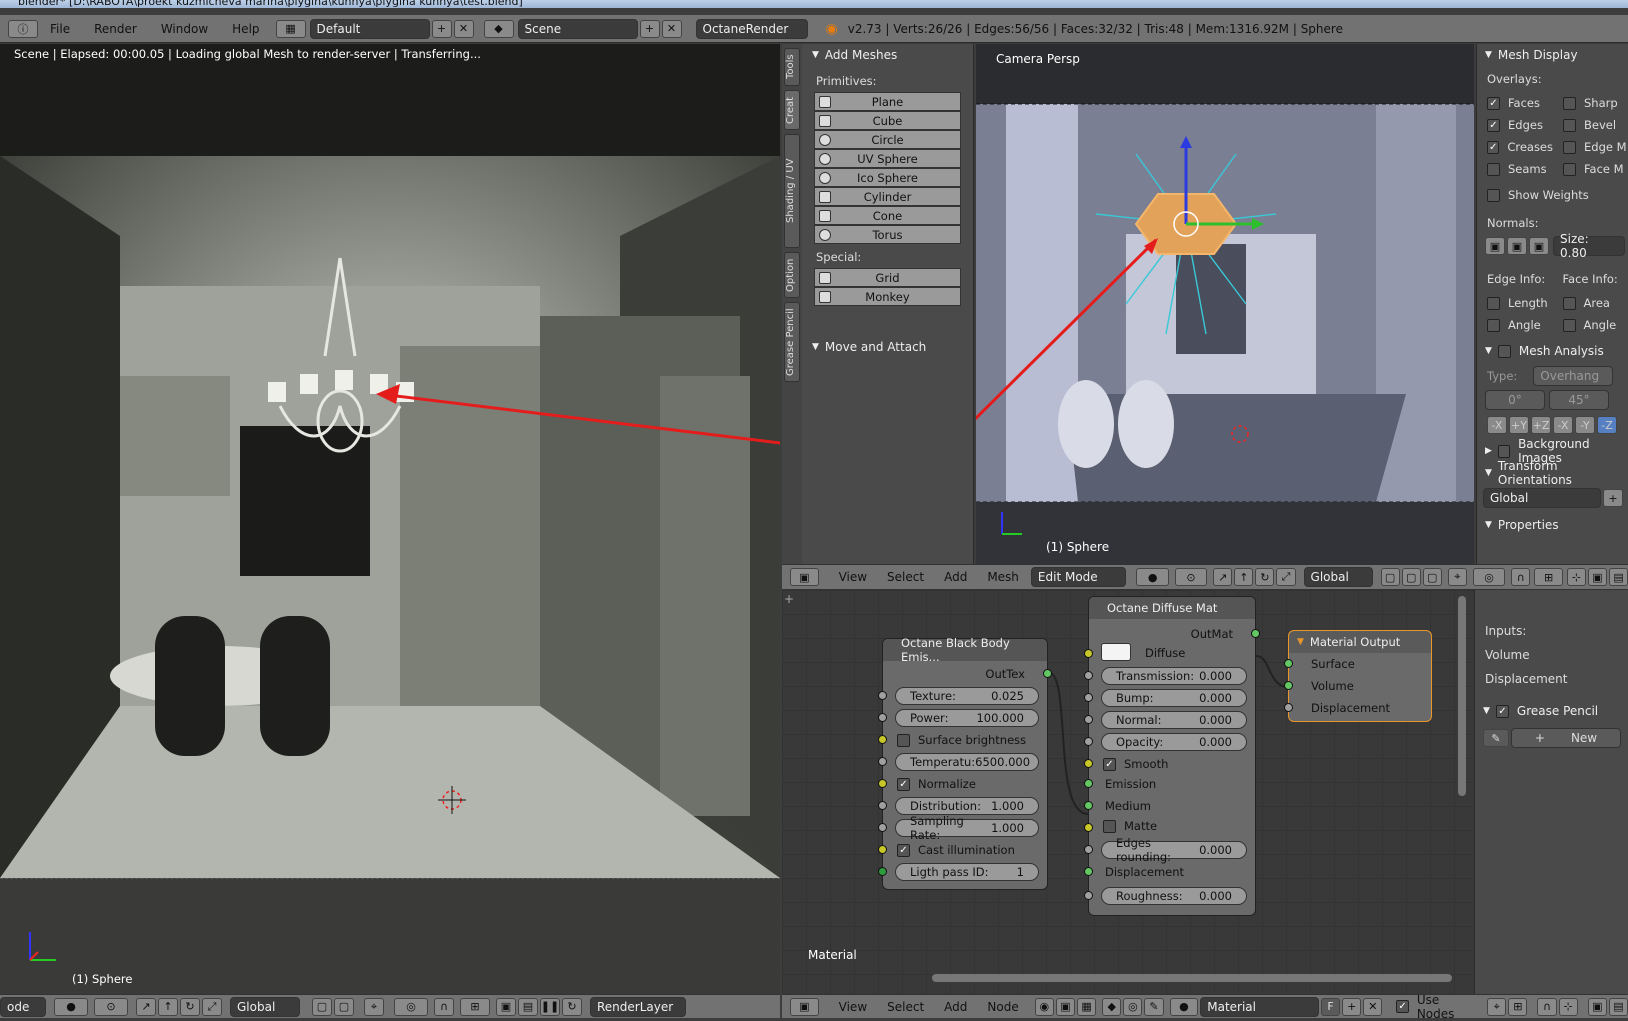 Image resolution: width=1628 pixels, height=1021 pixels. Describe the element at coordinates (967, 828) in the screenshot. I see `sampling-rate-field: Sampling Rate:1.000` at that location.